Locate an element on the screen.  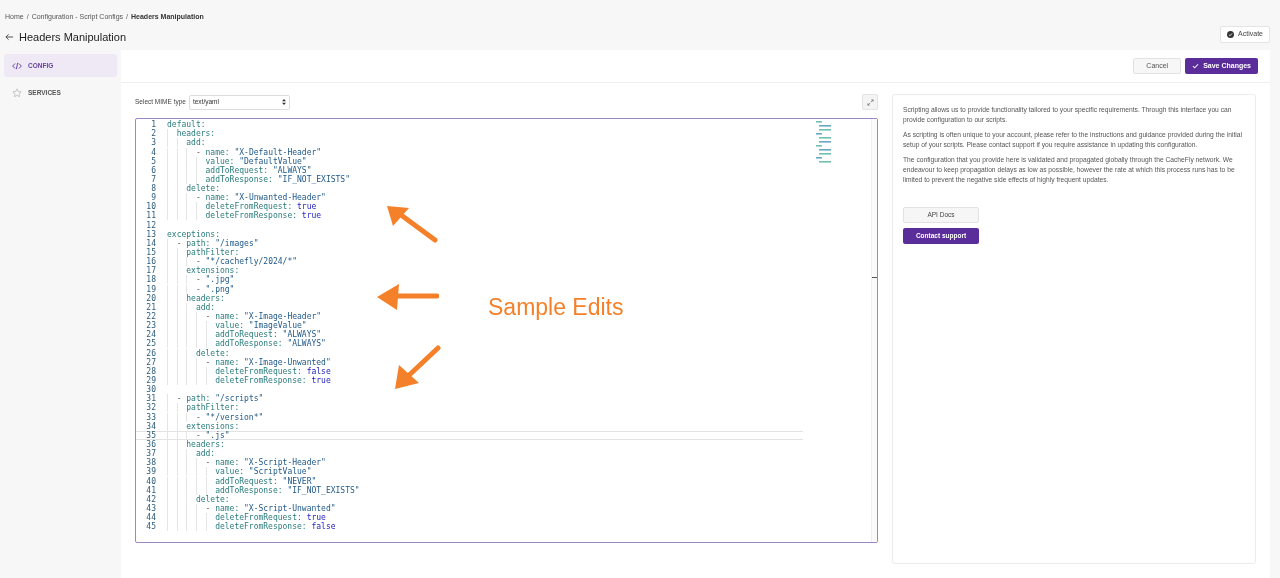
line-number: 29 is located at coordinates (150, 380).